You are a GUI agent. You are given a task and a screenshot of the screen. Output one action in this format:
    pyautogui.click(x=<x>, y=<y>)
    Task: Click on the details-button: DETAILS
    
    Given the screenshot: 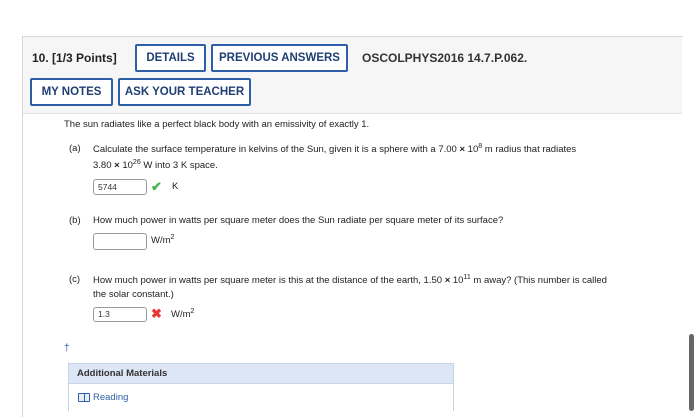 What is the action you would take?
    pyautogui.click(x=170, y=58)
    